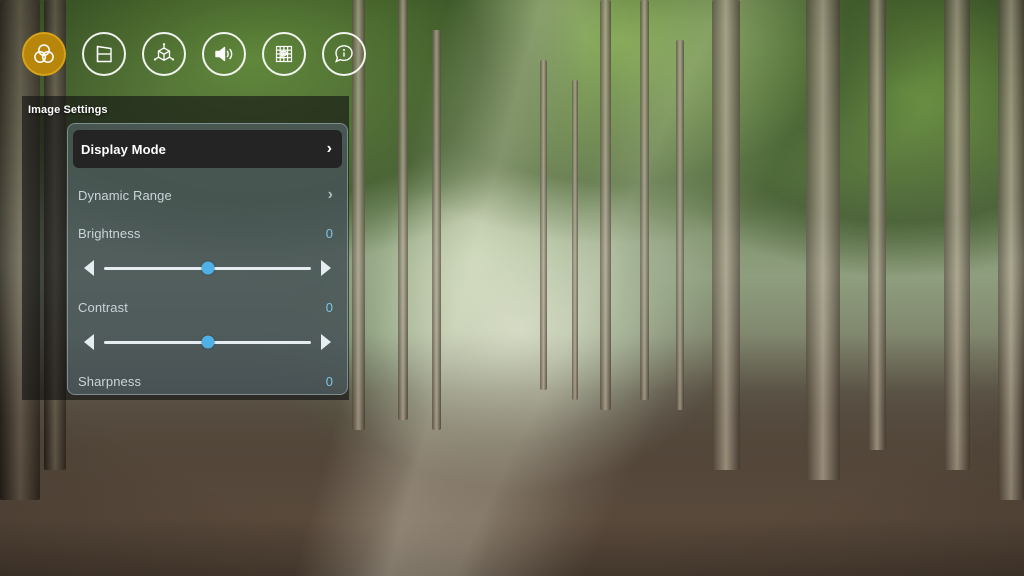 This screenshot has width=1024, height=576. I want to click on menu-row-label: Display Mode, so click(123, 149).